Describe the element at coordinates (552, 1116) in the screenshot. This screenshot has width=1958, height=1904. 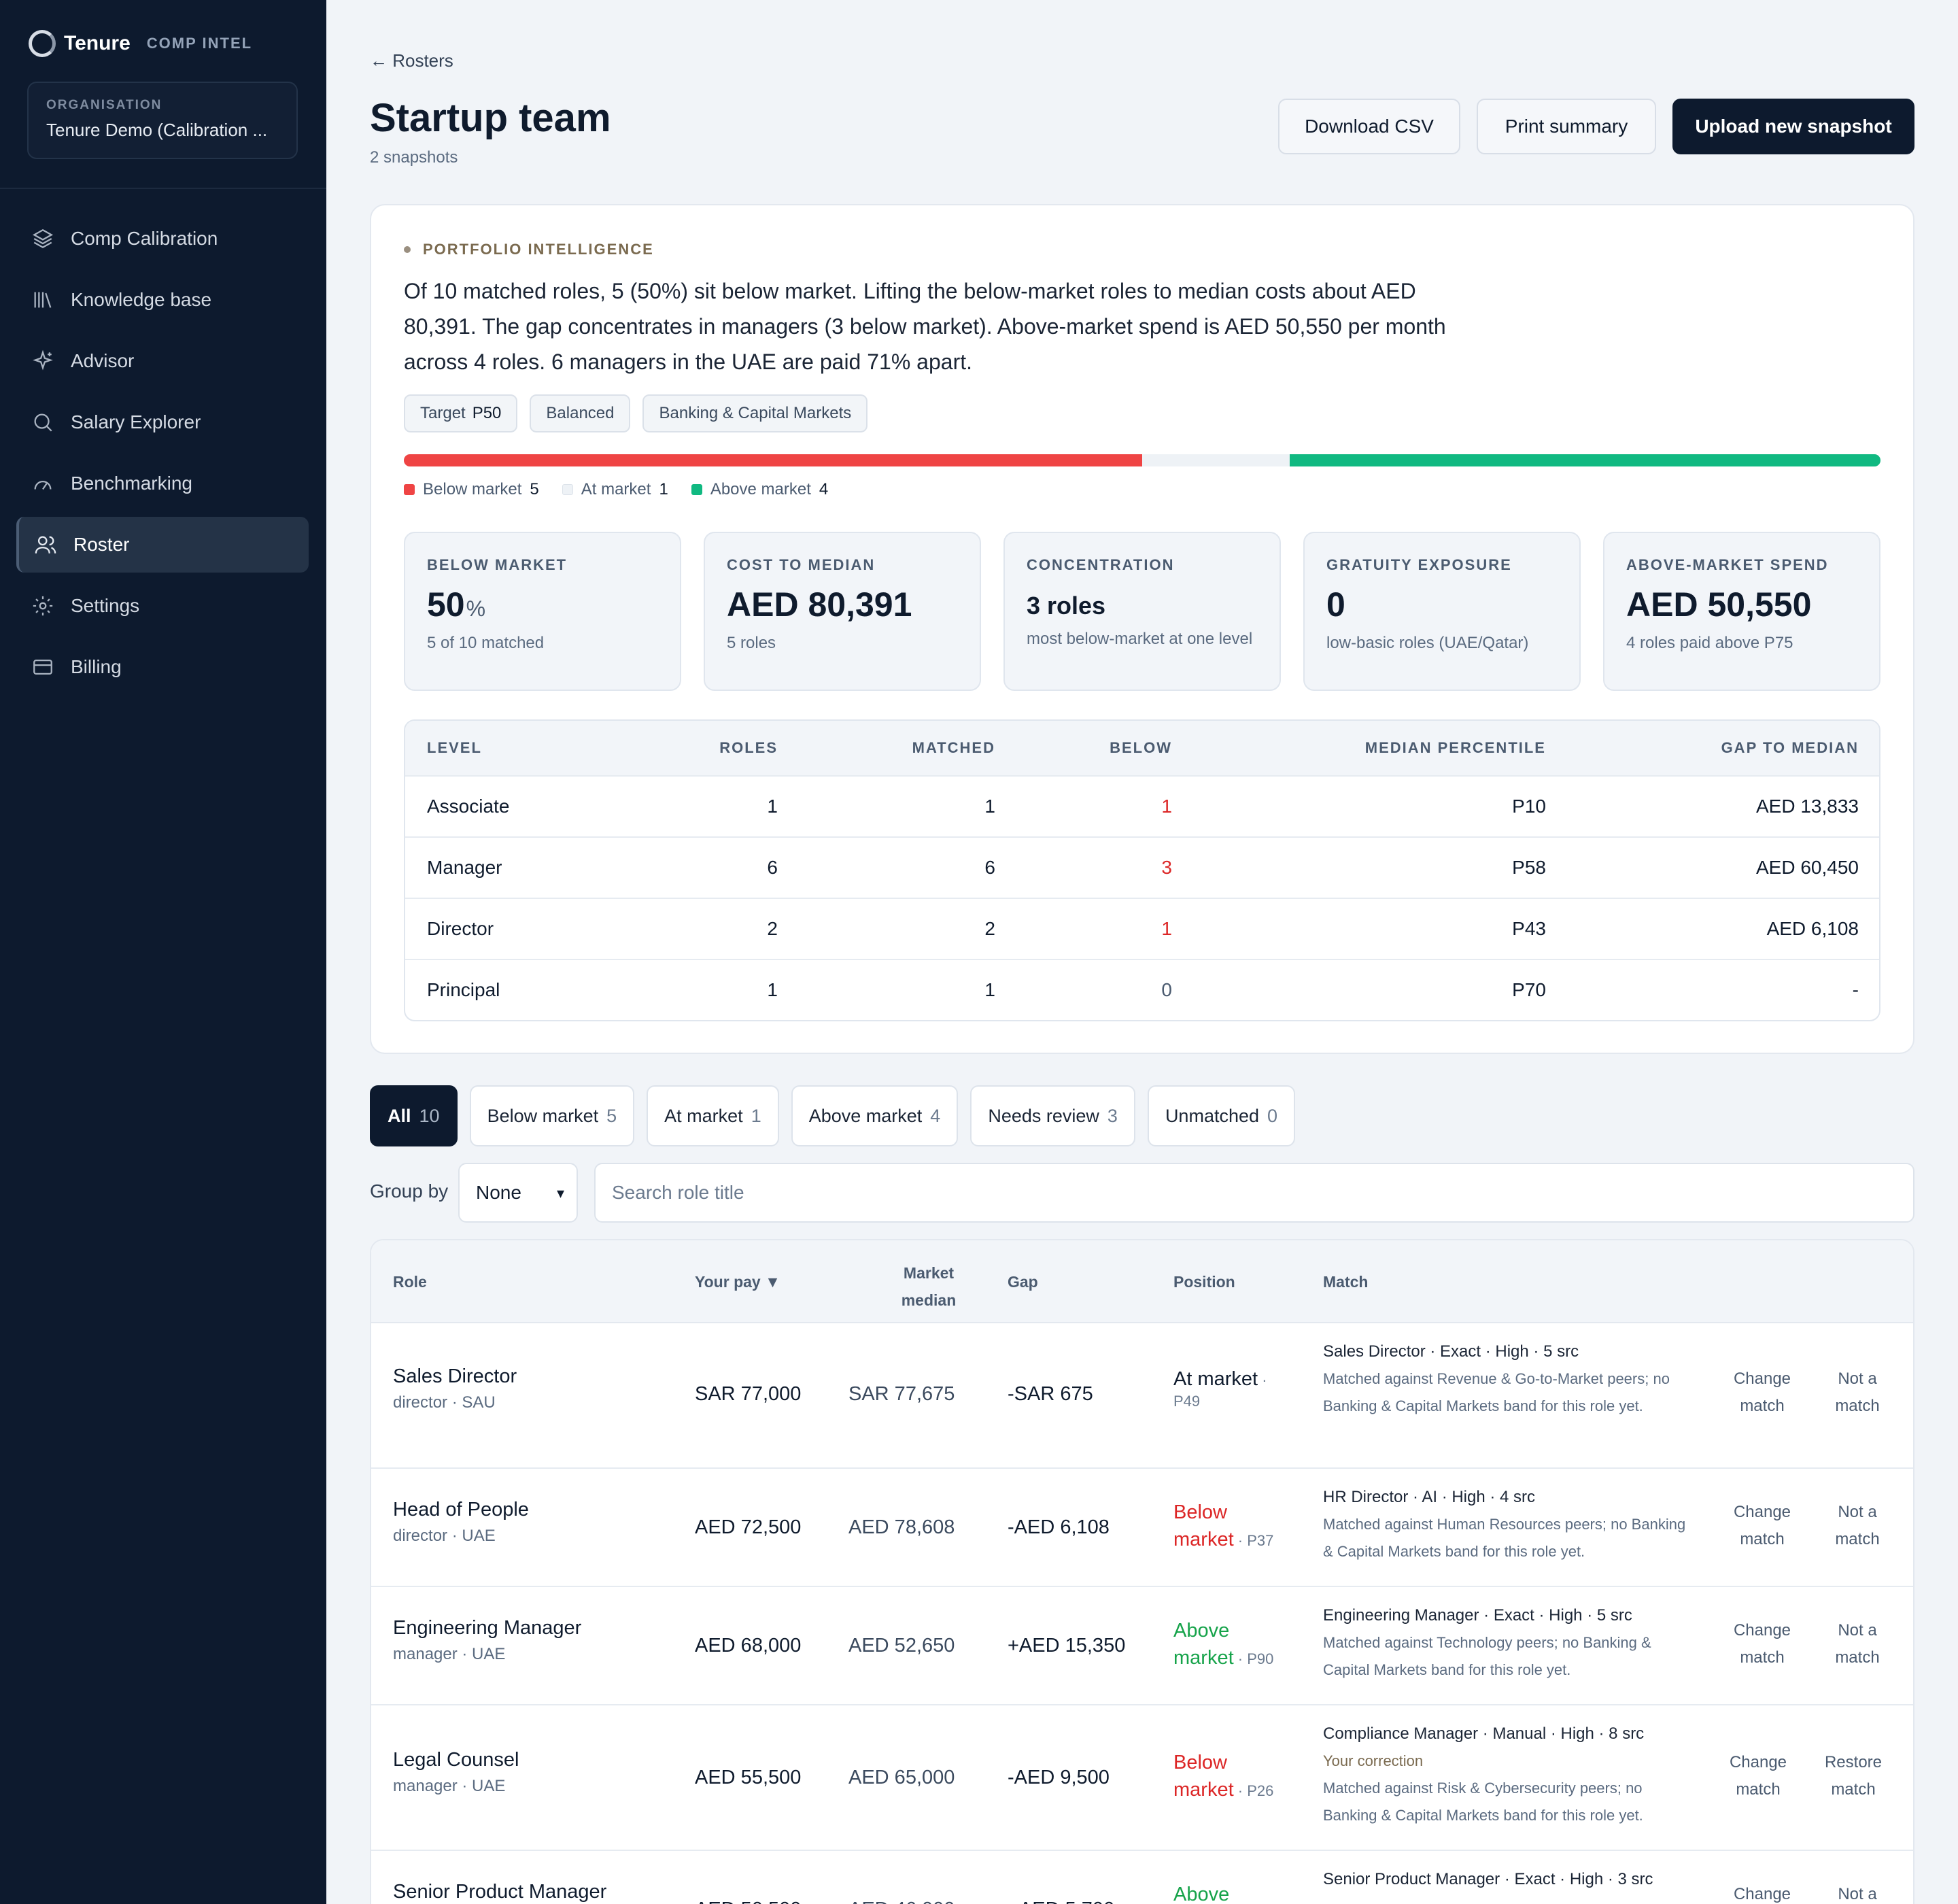
I see `tab-below-market: Below market 5` at that location.